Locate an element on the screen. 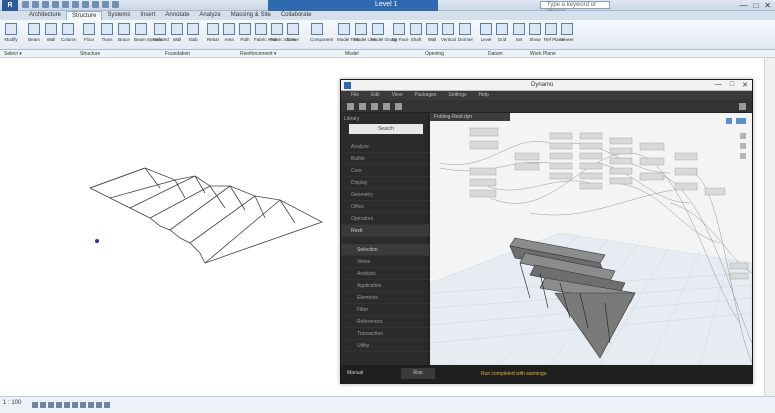  path-button: Path is located at coordinates (245, 32).